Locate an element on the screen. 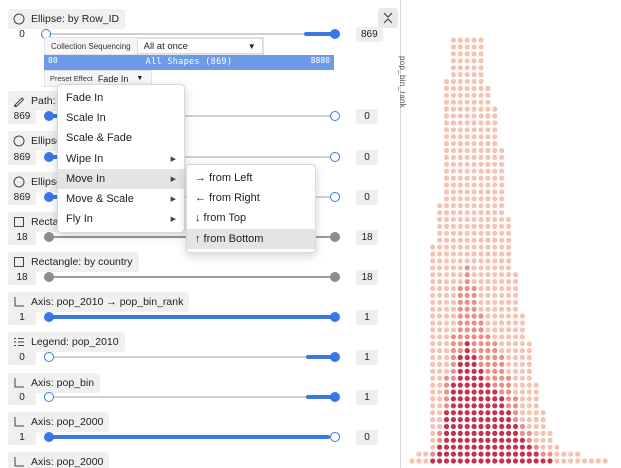 This screenshot has height=468, width=621. effect-menu-item: Scale & Fade is located at coordinates (121, 138).